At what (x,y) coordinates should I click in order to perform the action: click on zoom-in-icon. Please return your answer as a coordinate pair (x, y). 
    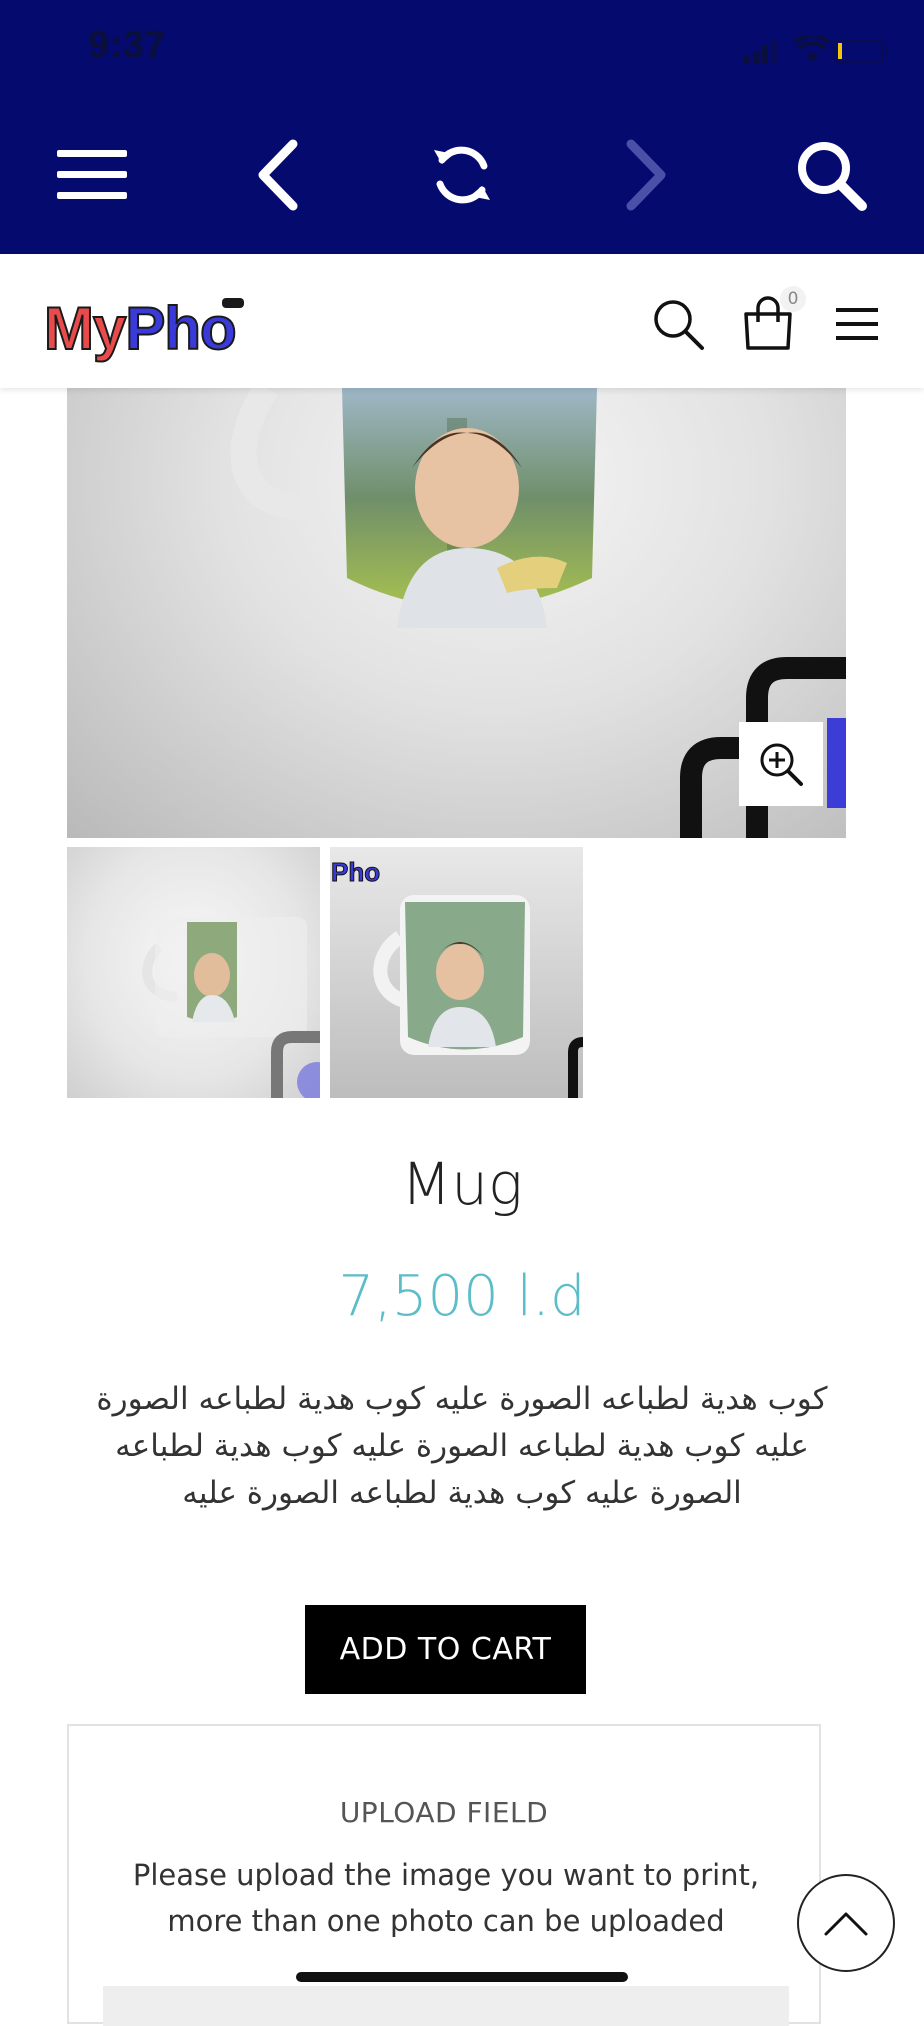
    Looking at the image, I should click on (781, 764).